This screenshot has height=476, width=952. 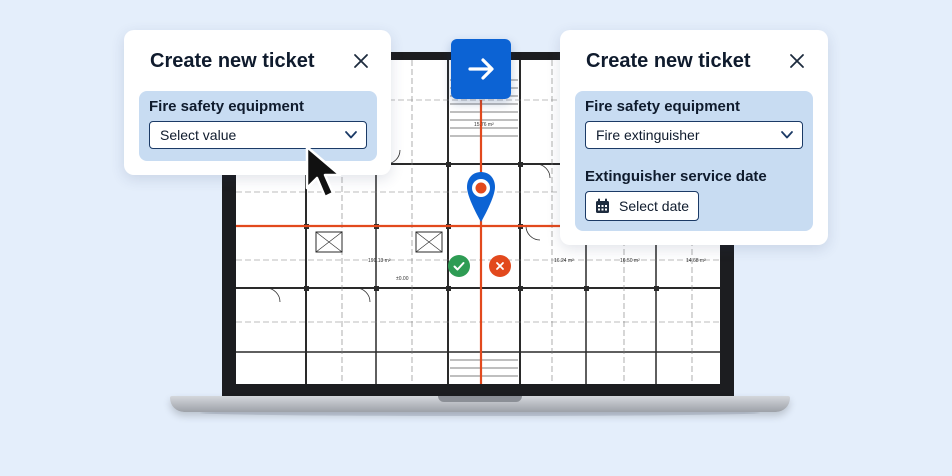 I want to click on room-label: 16.50 m², so click(x=630, y=261).